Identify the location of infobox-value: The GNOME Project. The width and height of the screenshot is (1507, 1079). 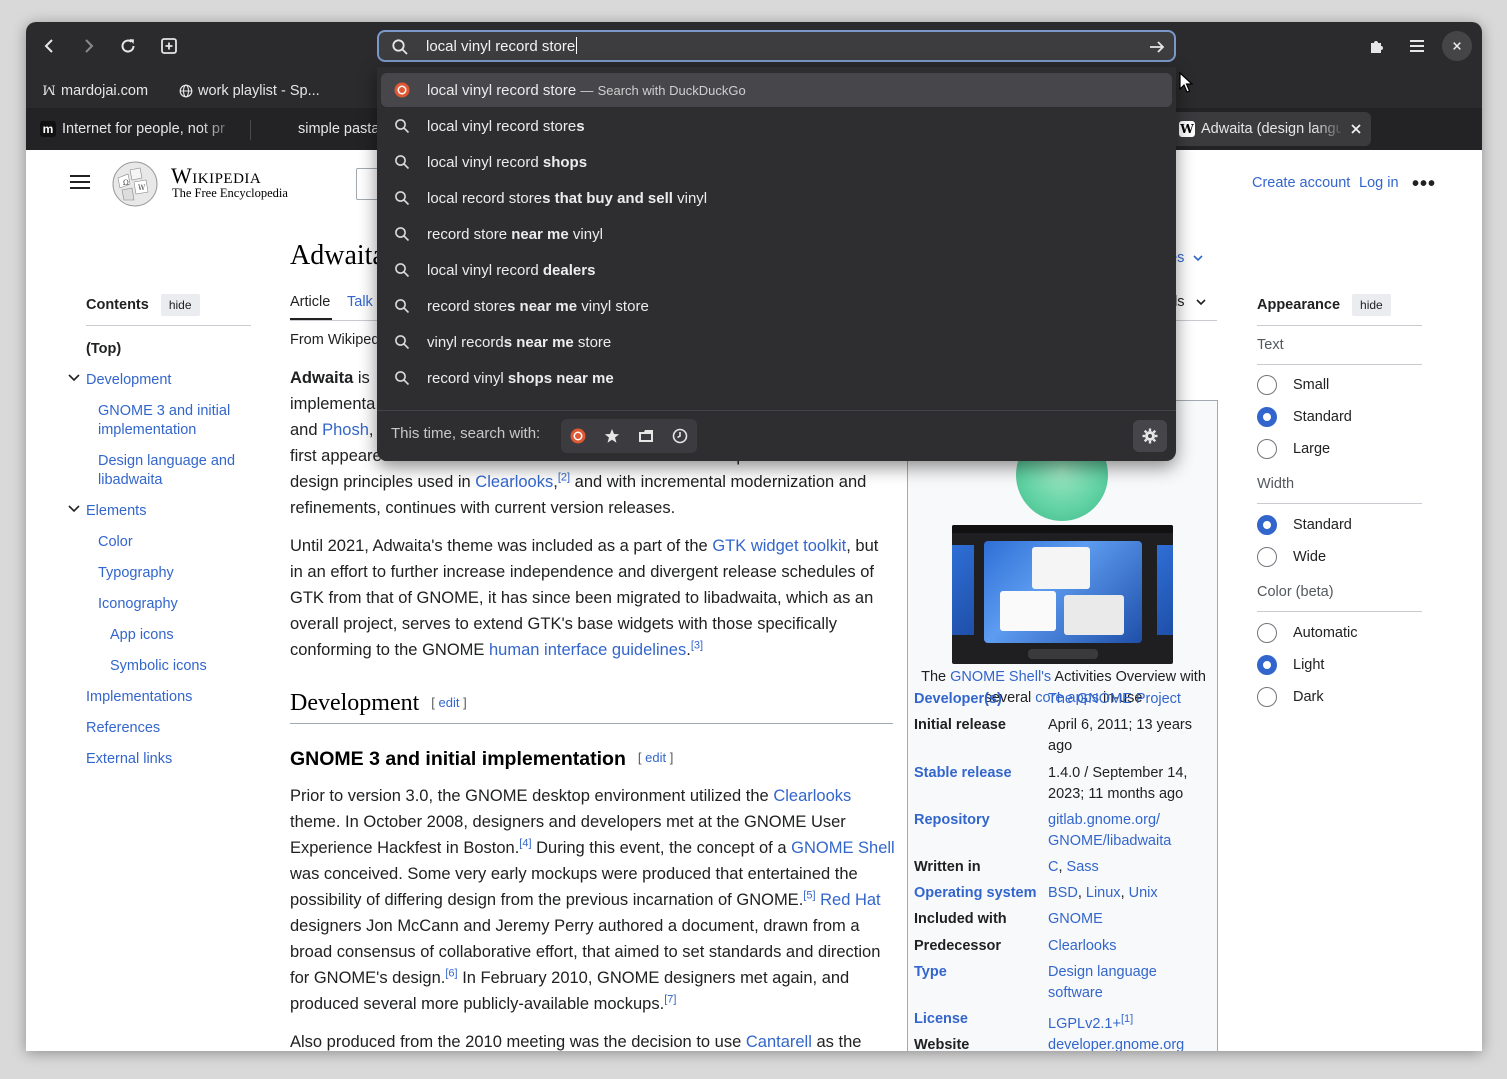
(1130, 699).